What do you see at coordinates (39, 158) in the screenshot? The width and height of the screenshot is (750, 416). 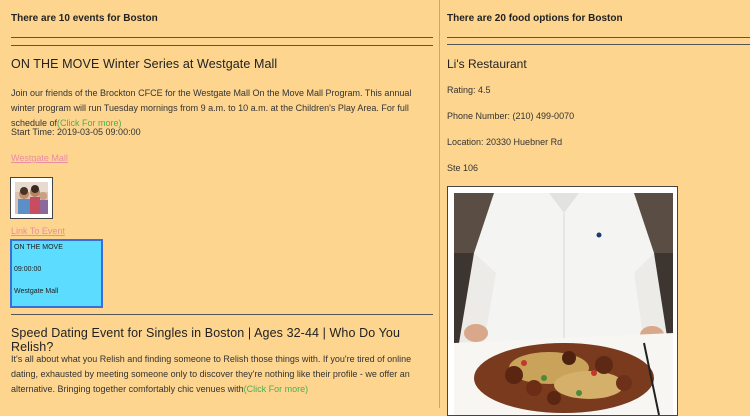 I see `venue-link: Westgate Mall` at bounding box center [39, 158].